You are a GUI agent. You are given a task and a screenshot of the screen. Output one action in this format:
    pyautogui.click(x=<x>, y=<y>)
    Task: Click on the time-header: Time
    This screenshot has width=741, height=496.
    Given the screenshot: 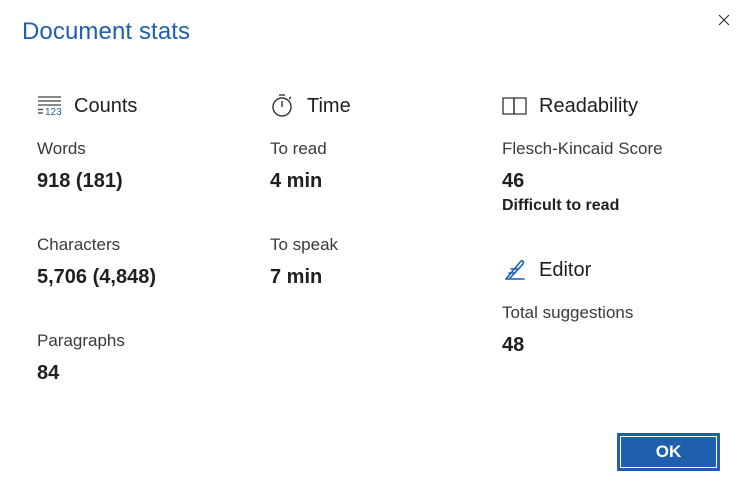 What is the action you would take?
    pyautogui.click(x=310, y=106)
    